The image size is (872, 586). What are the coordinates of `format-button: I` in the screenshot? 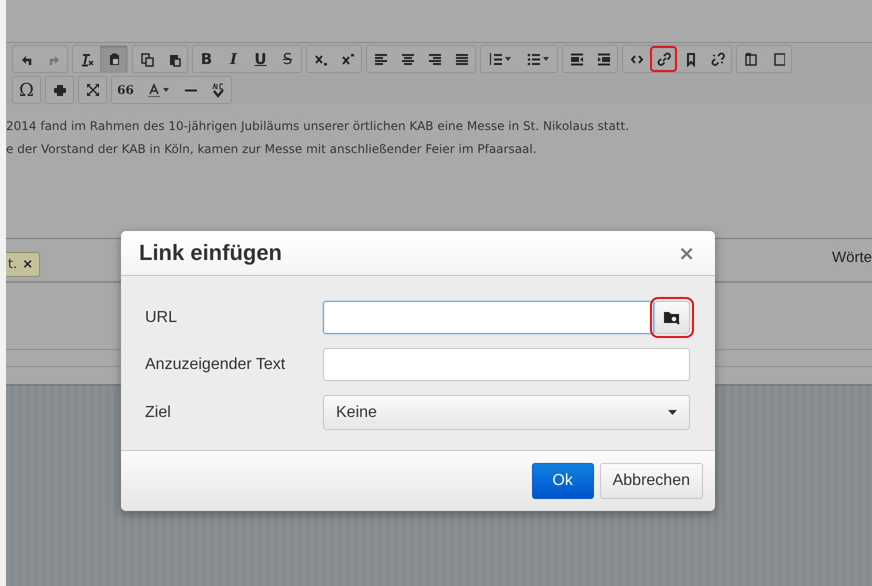 It's located at (233, 59).